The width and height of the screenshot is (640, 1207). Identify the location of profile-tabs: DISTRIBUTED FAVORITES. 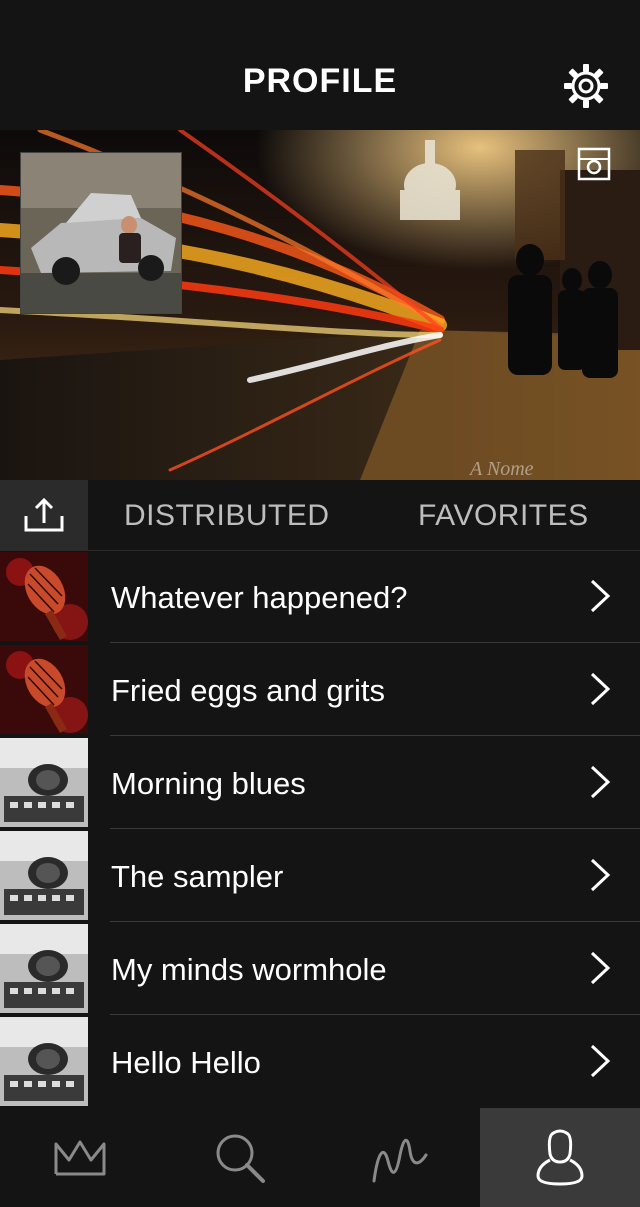
(320, 515).